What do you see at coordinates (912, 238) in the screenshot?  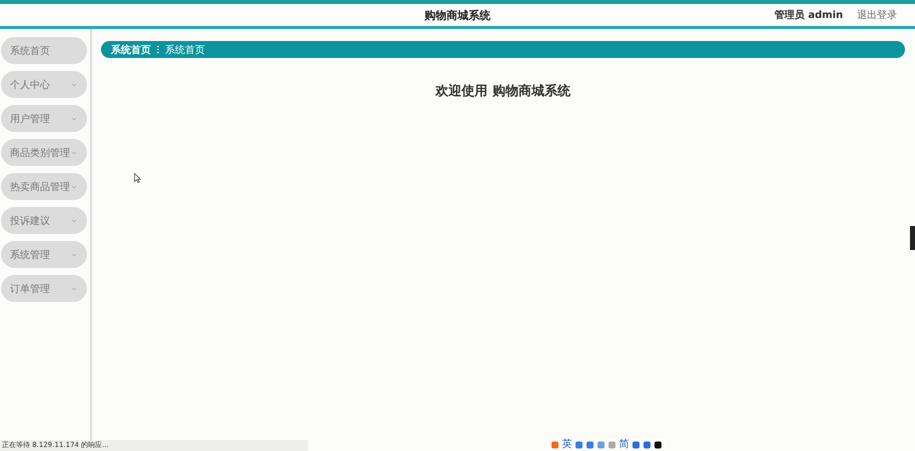 I see `side-handle` at bounding box center [912, 238].